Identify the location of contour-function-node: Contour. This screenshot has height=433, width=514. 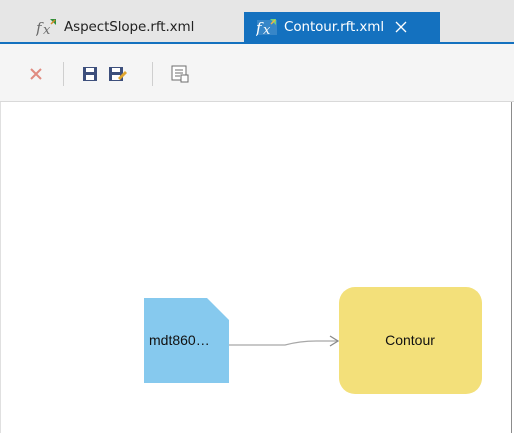
(410, 340).